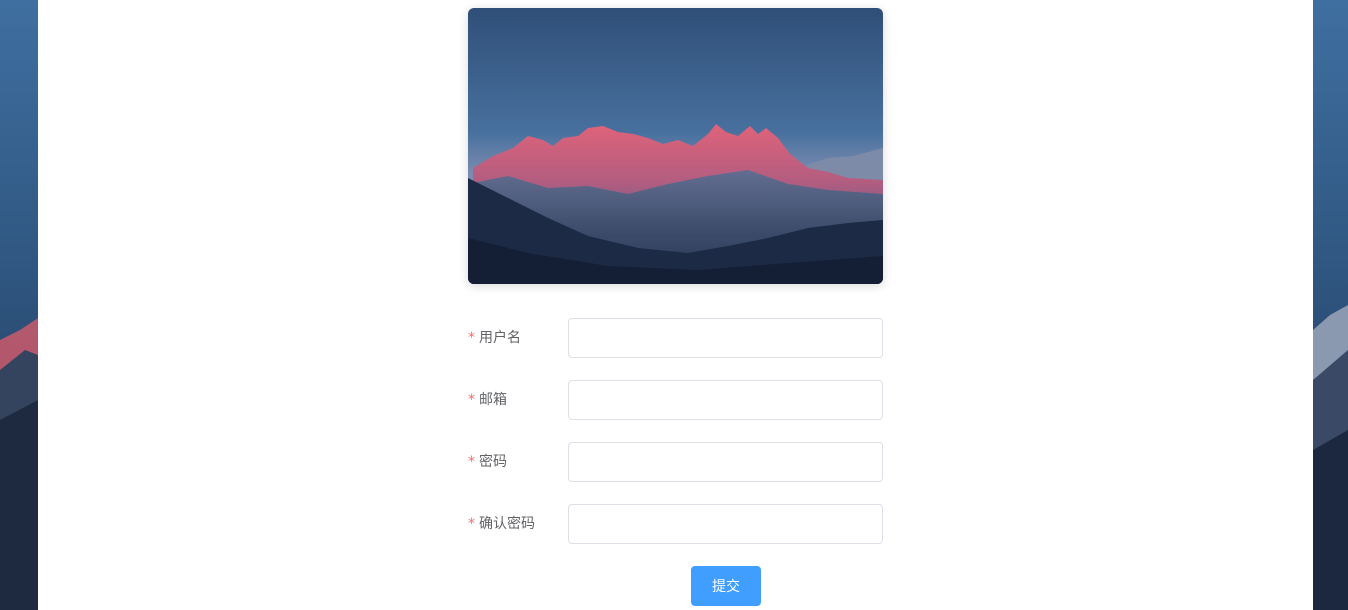 The height and width of the screenshot is (610, 1348). I want to click on form-row-confirm-password: * 确认密码, so click(675, 524).